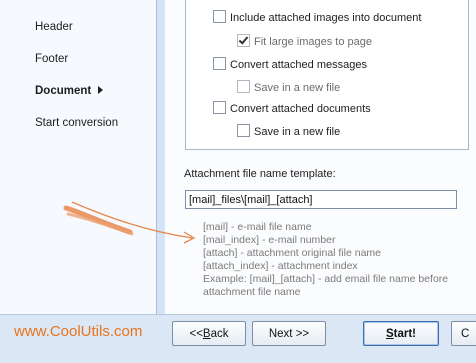 This screenshot has height=363, width=476. I want to click on start-button: Start!, so click(401, 333).